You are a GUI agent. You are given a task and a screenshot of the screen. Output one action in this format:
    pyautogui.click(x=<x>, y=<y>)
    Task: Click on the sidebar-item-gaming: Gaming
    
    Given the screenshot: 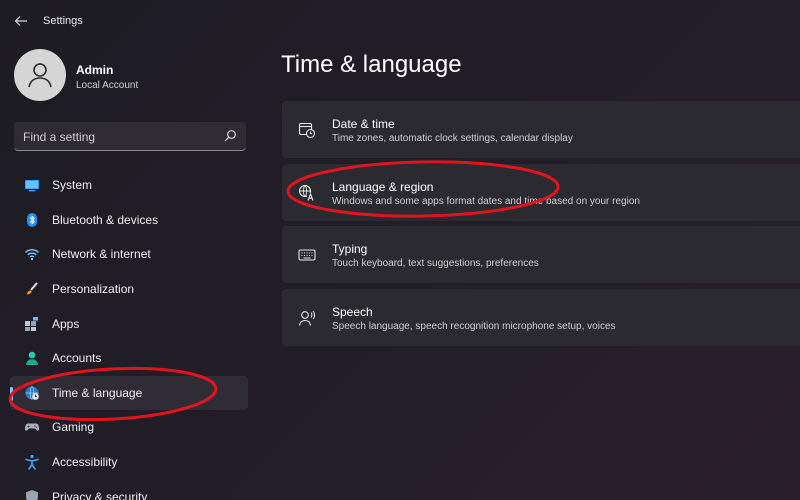 What is the action you would take?
    pyautogui.click(x=129, y=427)
    